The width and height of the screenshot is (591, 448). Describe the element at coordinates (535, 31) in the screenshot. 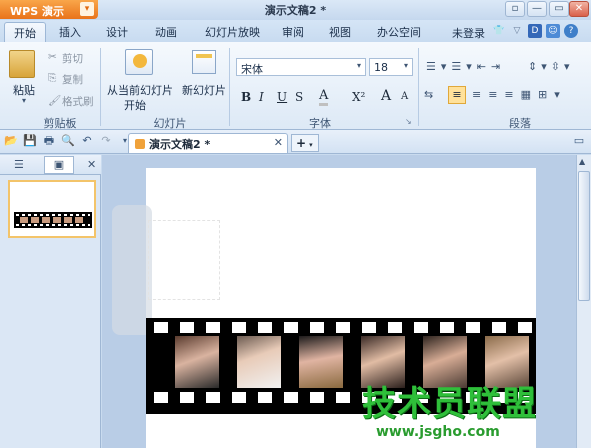

I see `d-icon: D` at that location.